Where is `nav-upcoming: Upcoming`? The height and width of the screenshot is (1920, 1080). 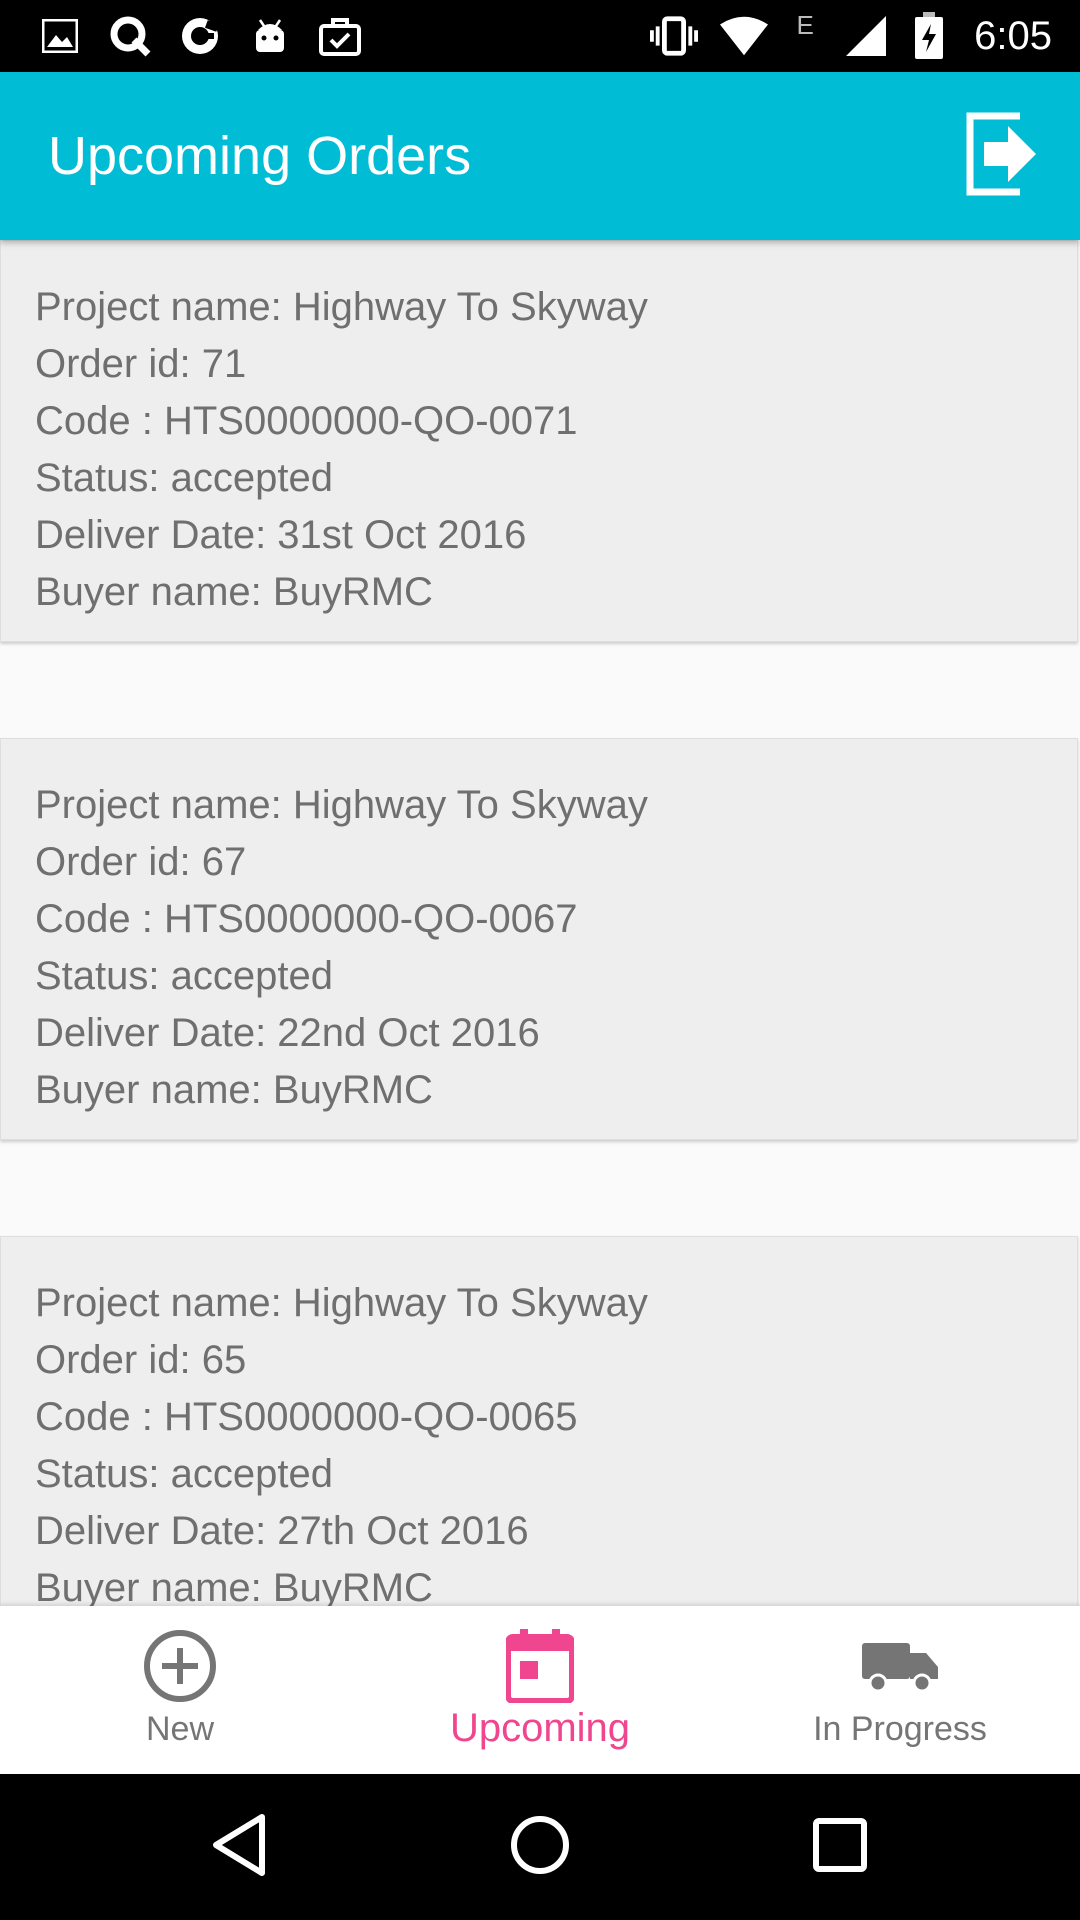 nav-upcoming: Upcoming is located at coordinates (540, 1690).